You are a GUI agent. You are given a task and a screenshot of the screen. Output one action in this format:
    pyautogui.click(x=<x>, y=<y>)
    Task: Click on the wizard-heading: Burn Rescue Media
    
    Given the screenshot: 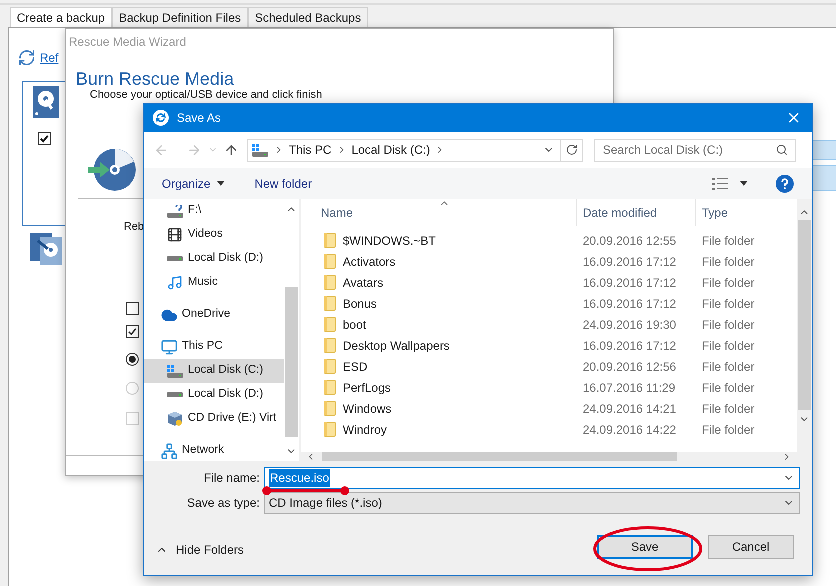 What is the action you would take?
    pyautogui.click(x=155, y=79)
    